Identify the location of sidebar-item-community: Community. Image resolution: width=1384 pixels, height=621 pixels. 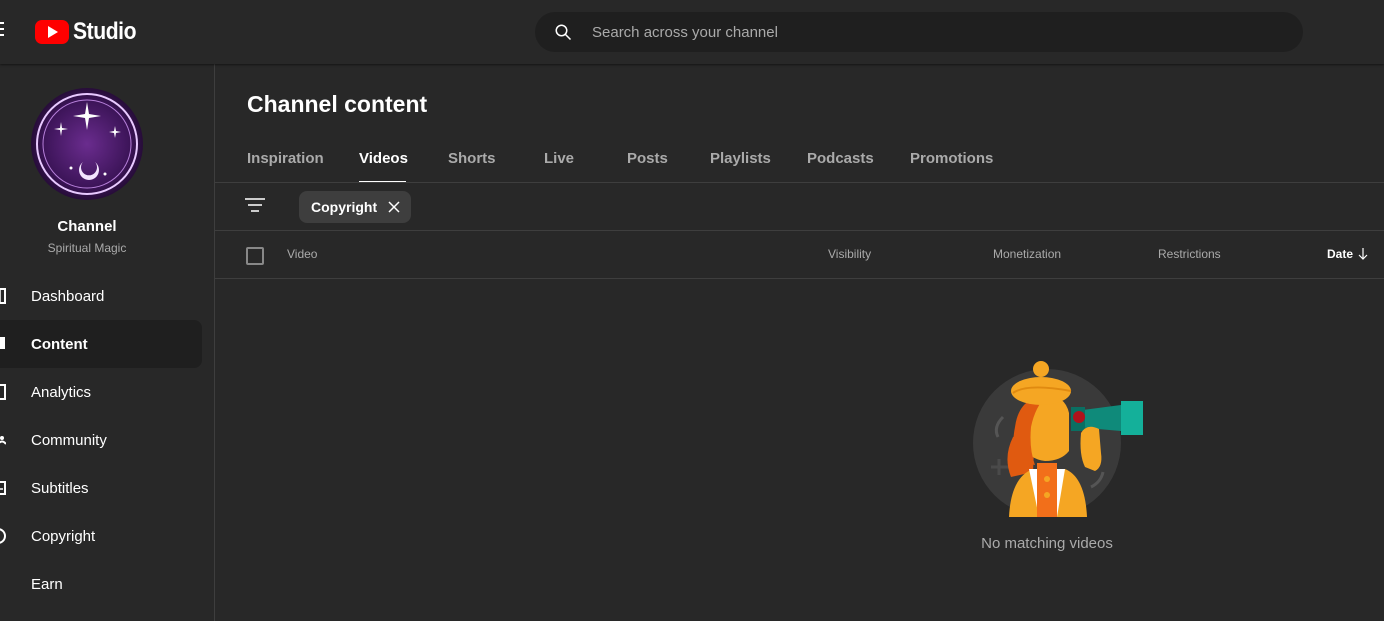
(101, 440).